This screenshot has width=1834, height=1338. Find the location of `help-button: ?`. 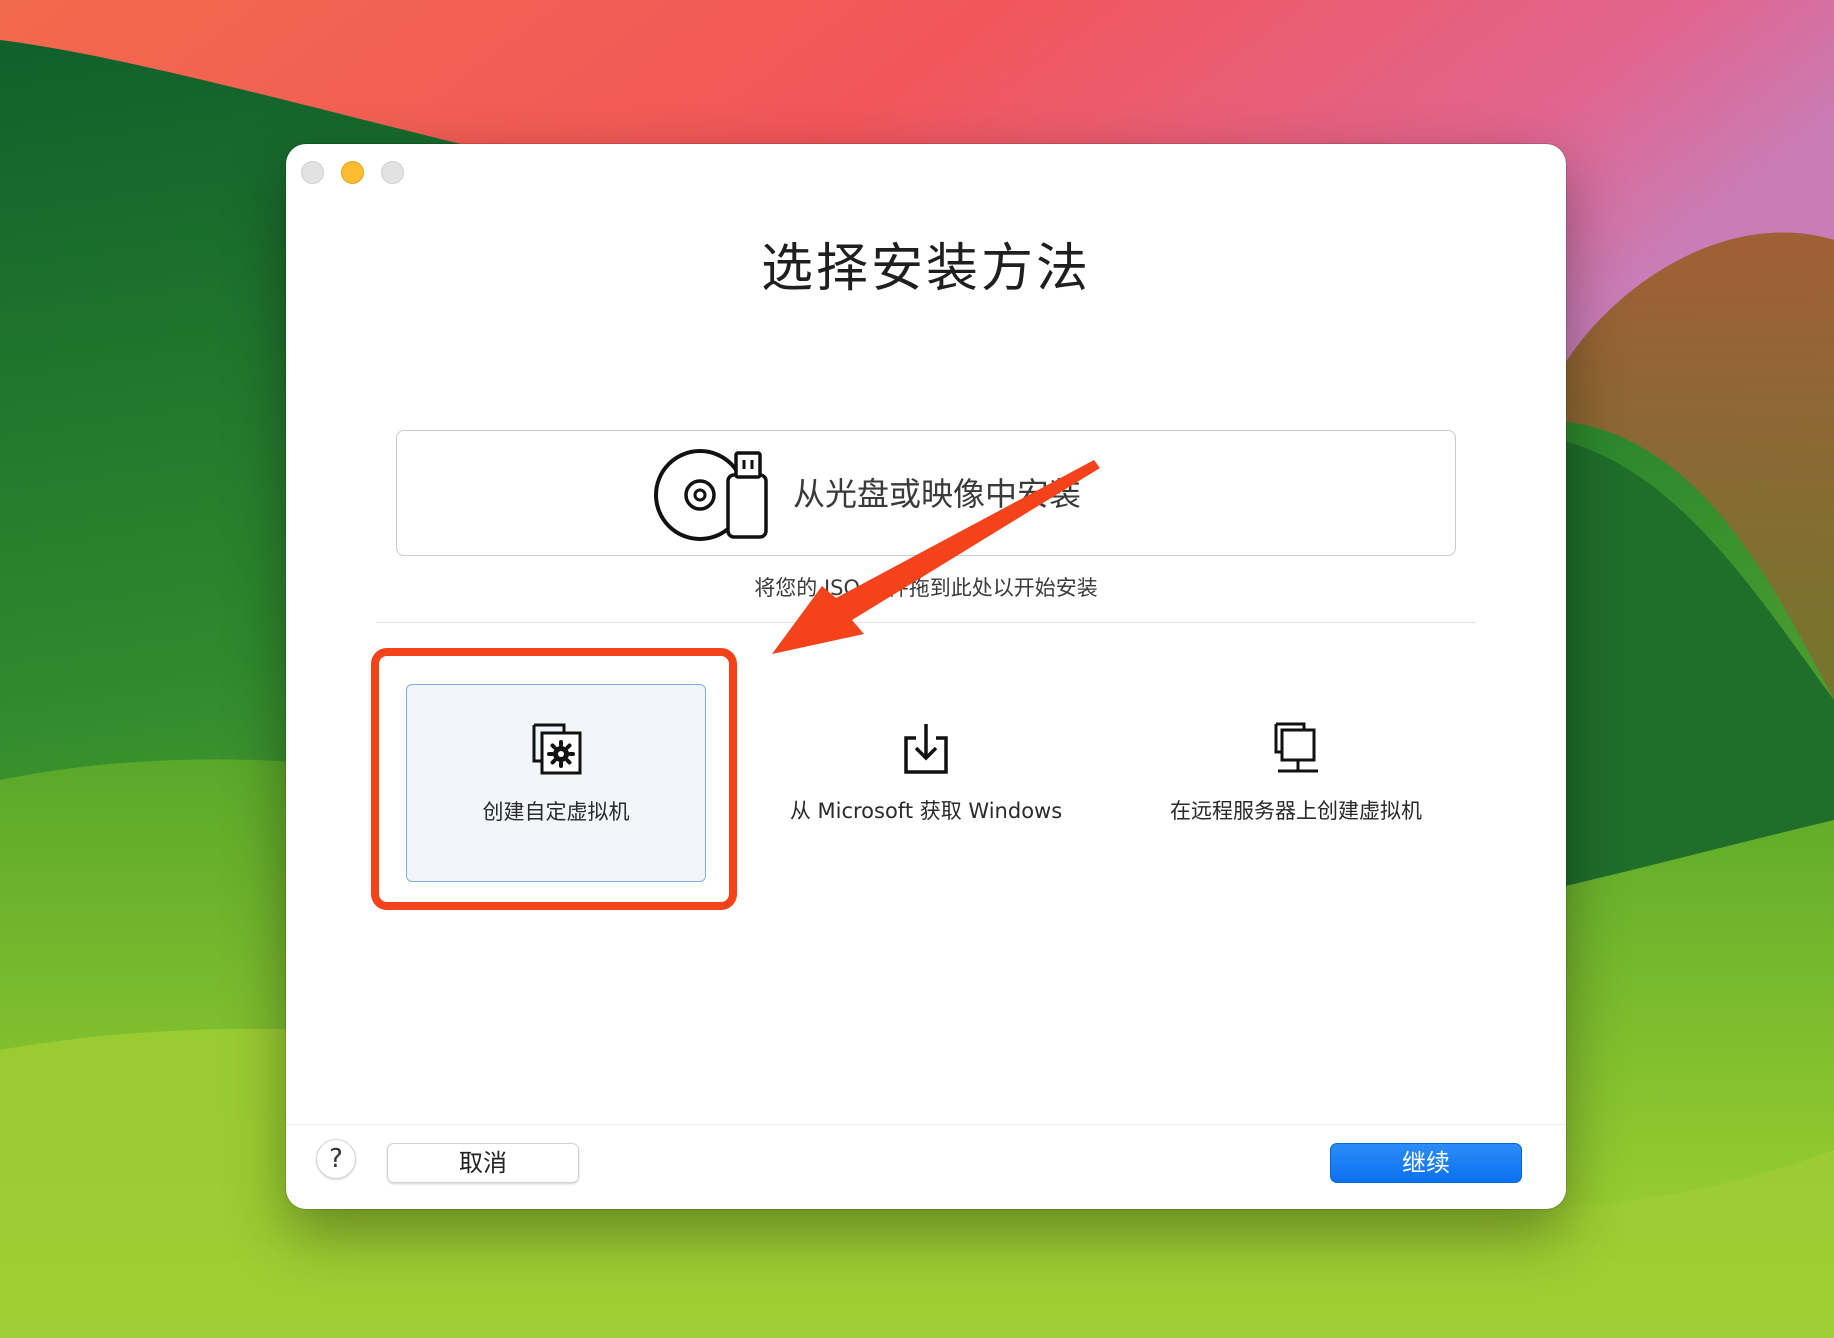

help-button: ? is located at coordinates (336, 1159).